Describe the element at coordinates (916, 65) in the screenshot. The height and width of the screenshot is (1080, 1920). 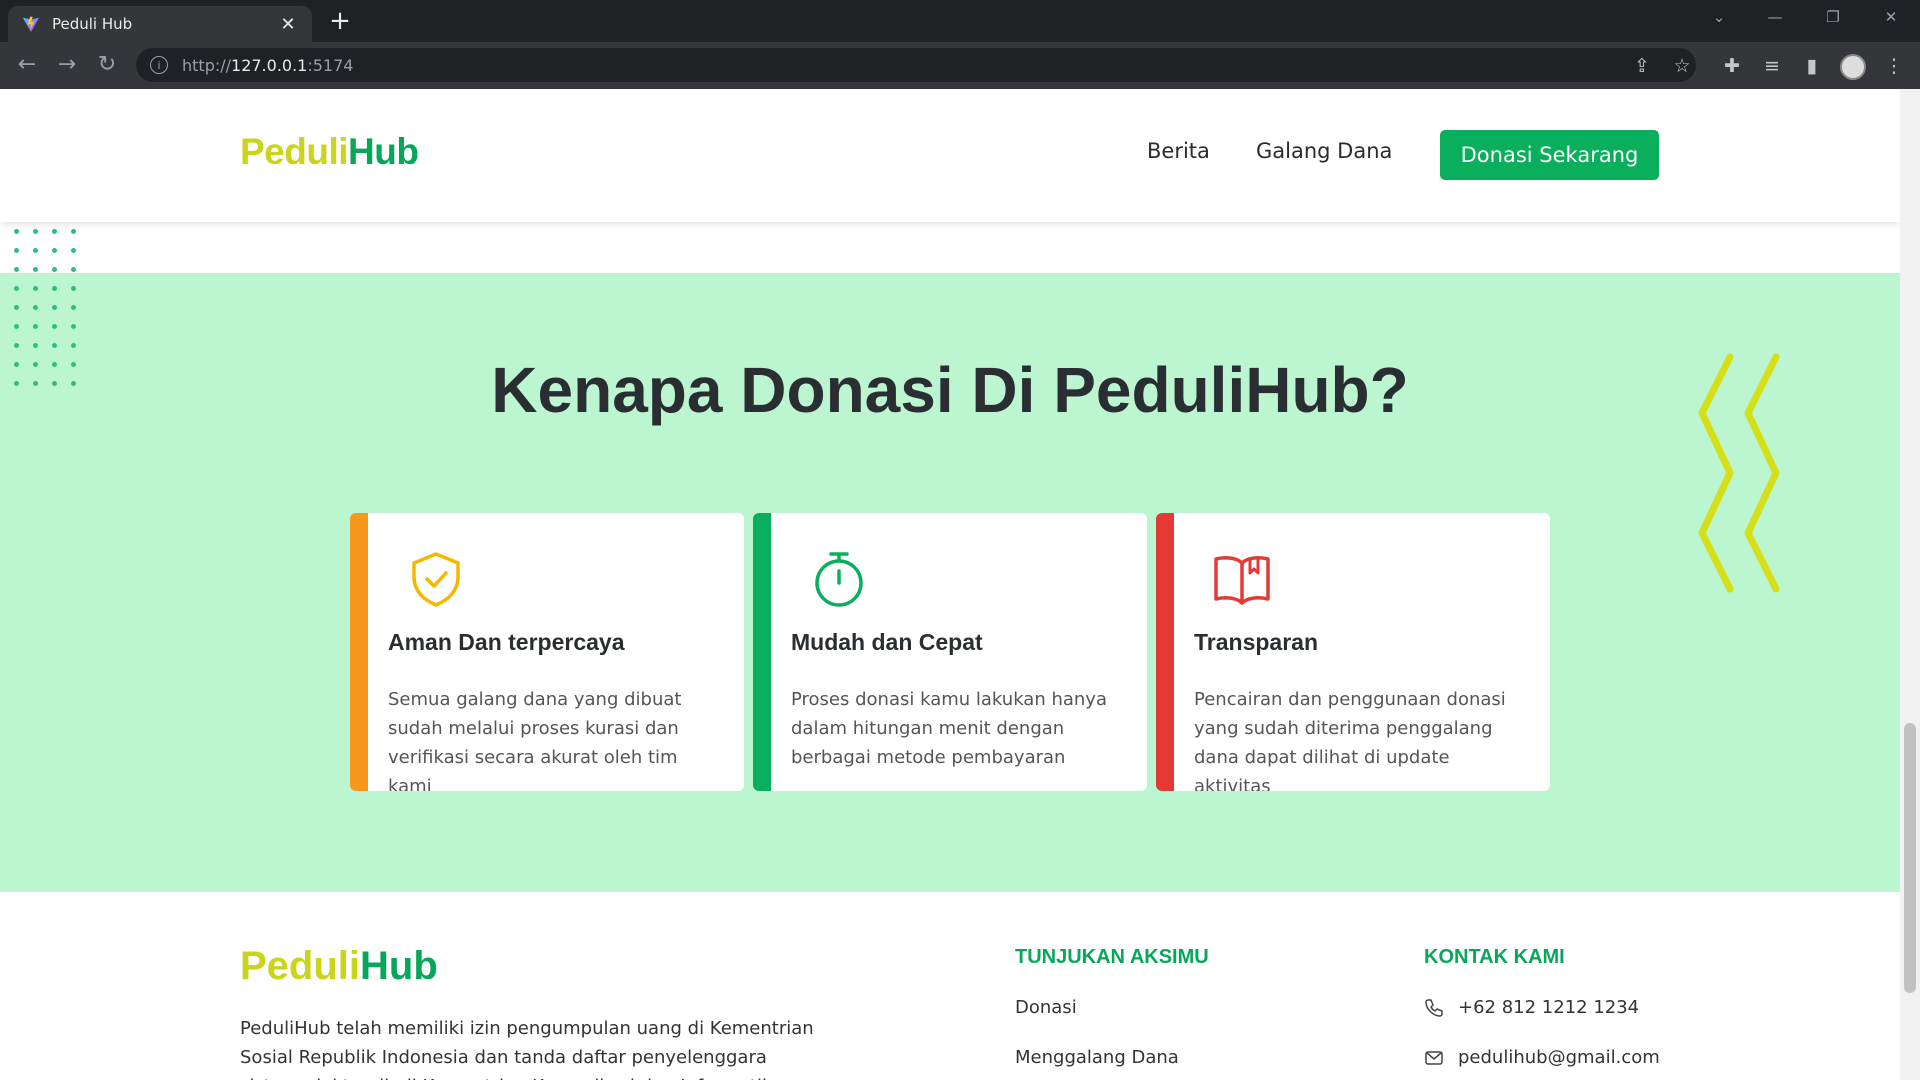
I see `address-bar: i http://127.0.0.1:5174` at that location.